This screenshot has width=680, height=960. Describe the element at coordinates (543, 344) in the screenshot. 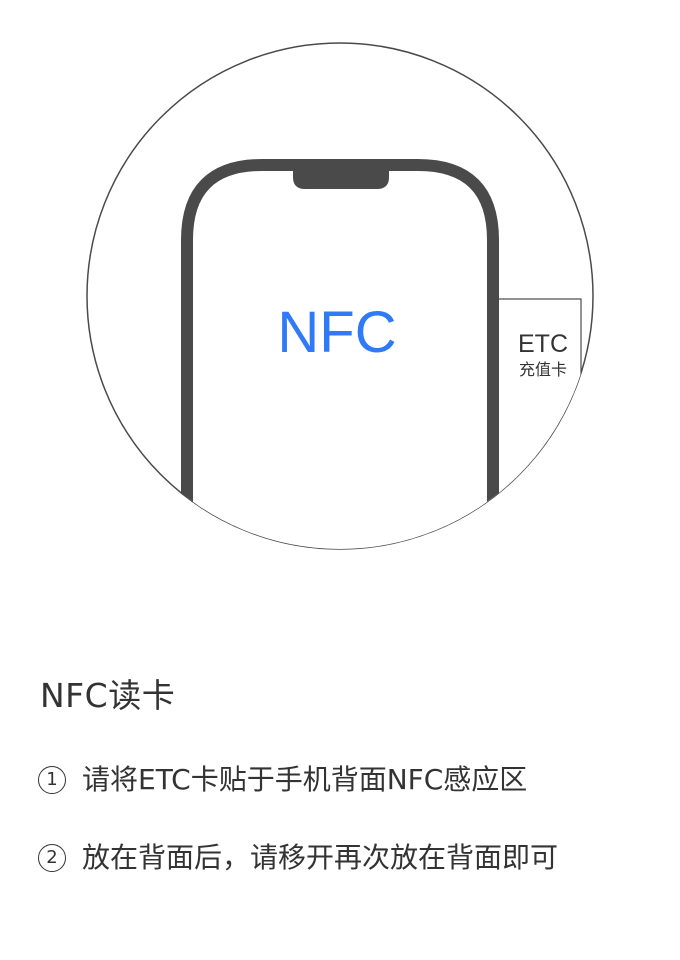

I see `etc-card-title: ETC` at that location.